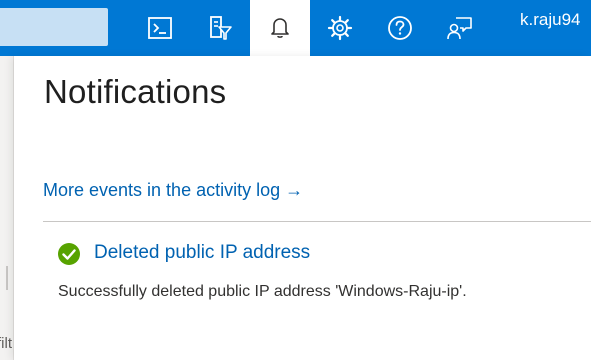 This screenshot has height=360, width=591. What do you see at coordinates (7, 278) in the screenshot?
I see `background-divider` at bounding box center [7, 278].